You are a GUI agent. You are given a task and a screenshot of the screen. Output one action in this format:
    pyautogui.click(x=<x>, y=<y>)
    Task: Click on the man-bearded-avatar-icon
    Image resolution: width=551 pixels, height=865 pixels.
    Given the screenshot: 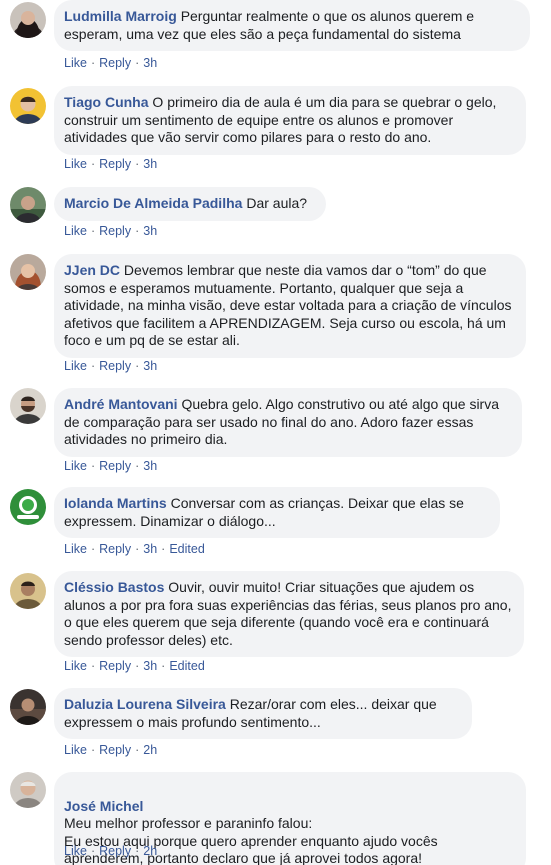 What is the action you would take?
    pyautogui.click(x=28, y=406)
    